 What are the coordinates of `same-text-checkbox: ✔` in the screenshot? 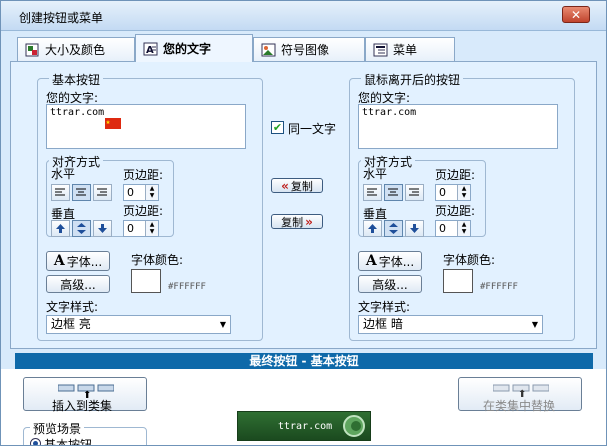 It's located at (277, 127).